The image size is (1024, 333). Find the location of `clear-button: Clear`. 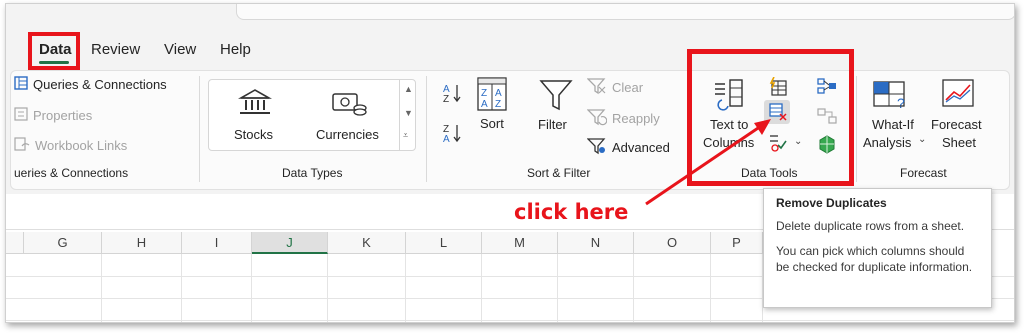

clear-button: Clear is located at coordinates (615, 87).